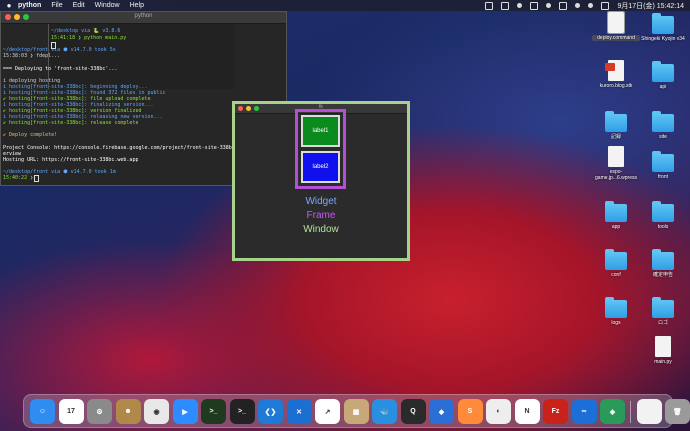 This screenshot has width=690, height=431. I want to click on menu-window: Window, so click(107, 5).